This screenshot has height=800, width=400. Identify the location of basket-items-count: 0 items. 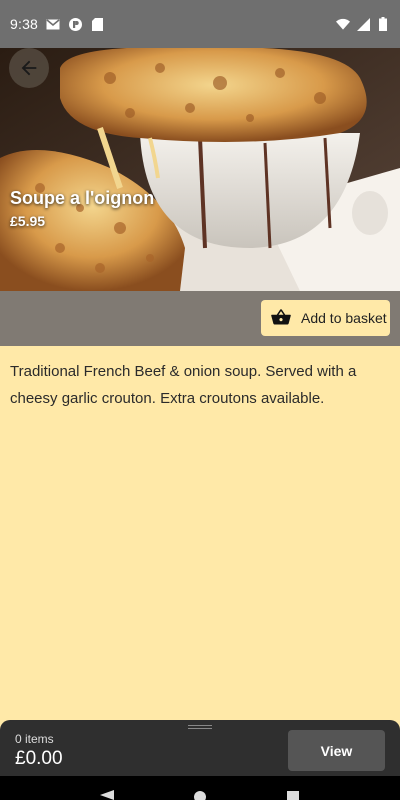
(34, 739).